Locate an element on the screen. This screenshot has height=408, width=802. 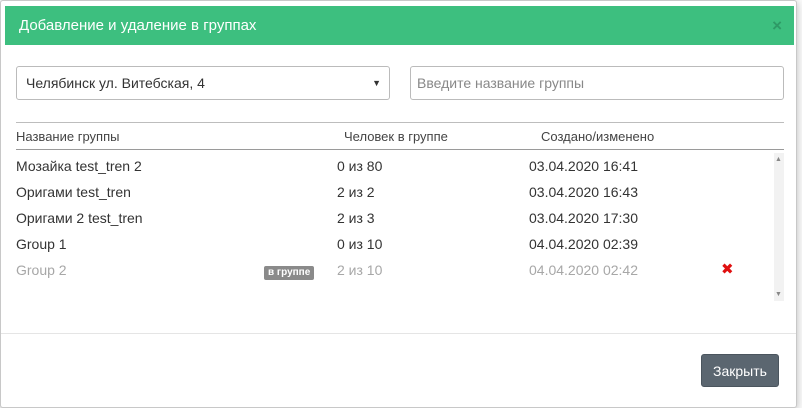
group-name: Оригами test_tren is located at coordinates (73, 192).